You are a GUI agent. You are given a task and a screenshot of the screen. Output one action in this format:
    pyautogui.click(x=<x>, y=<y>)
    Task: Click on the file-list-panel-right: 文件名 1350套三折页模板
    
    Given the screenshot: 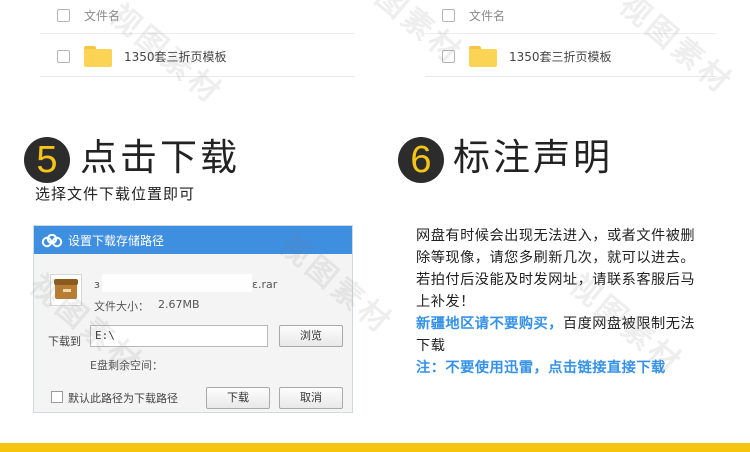 What is the action you would take?
    pyautogui.click(x=571, y=41)
    